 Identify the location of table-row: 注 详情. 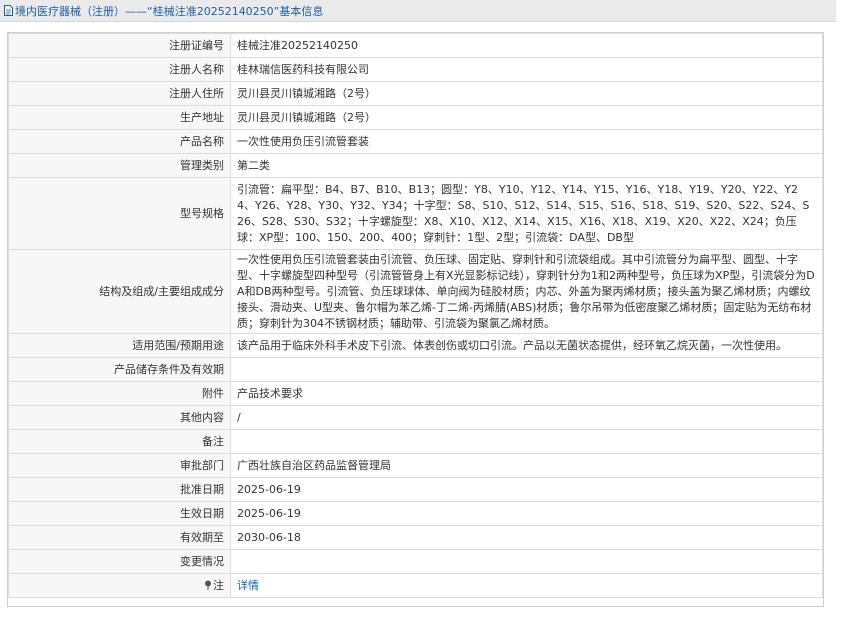
(415, 585).